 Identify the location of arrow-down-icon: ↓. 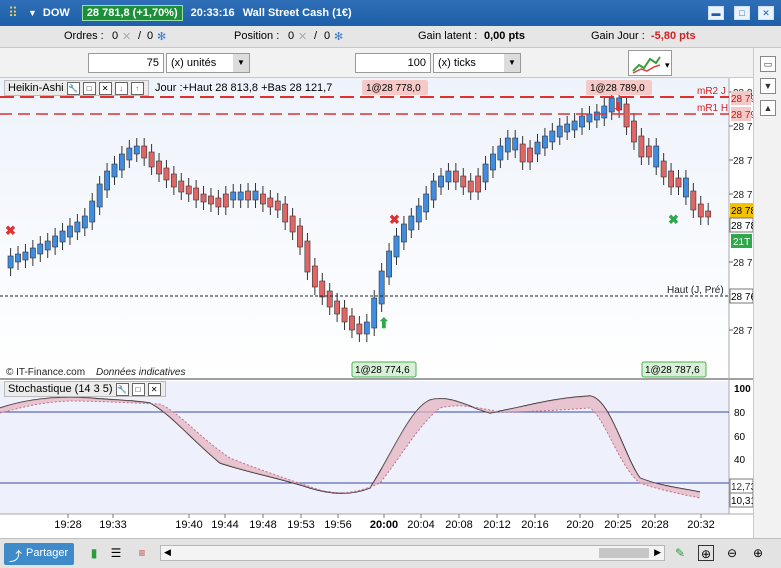
(121, 88).